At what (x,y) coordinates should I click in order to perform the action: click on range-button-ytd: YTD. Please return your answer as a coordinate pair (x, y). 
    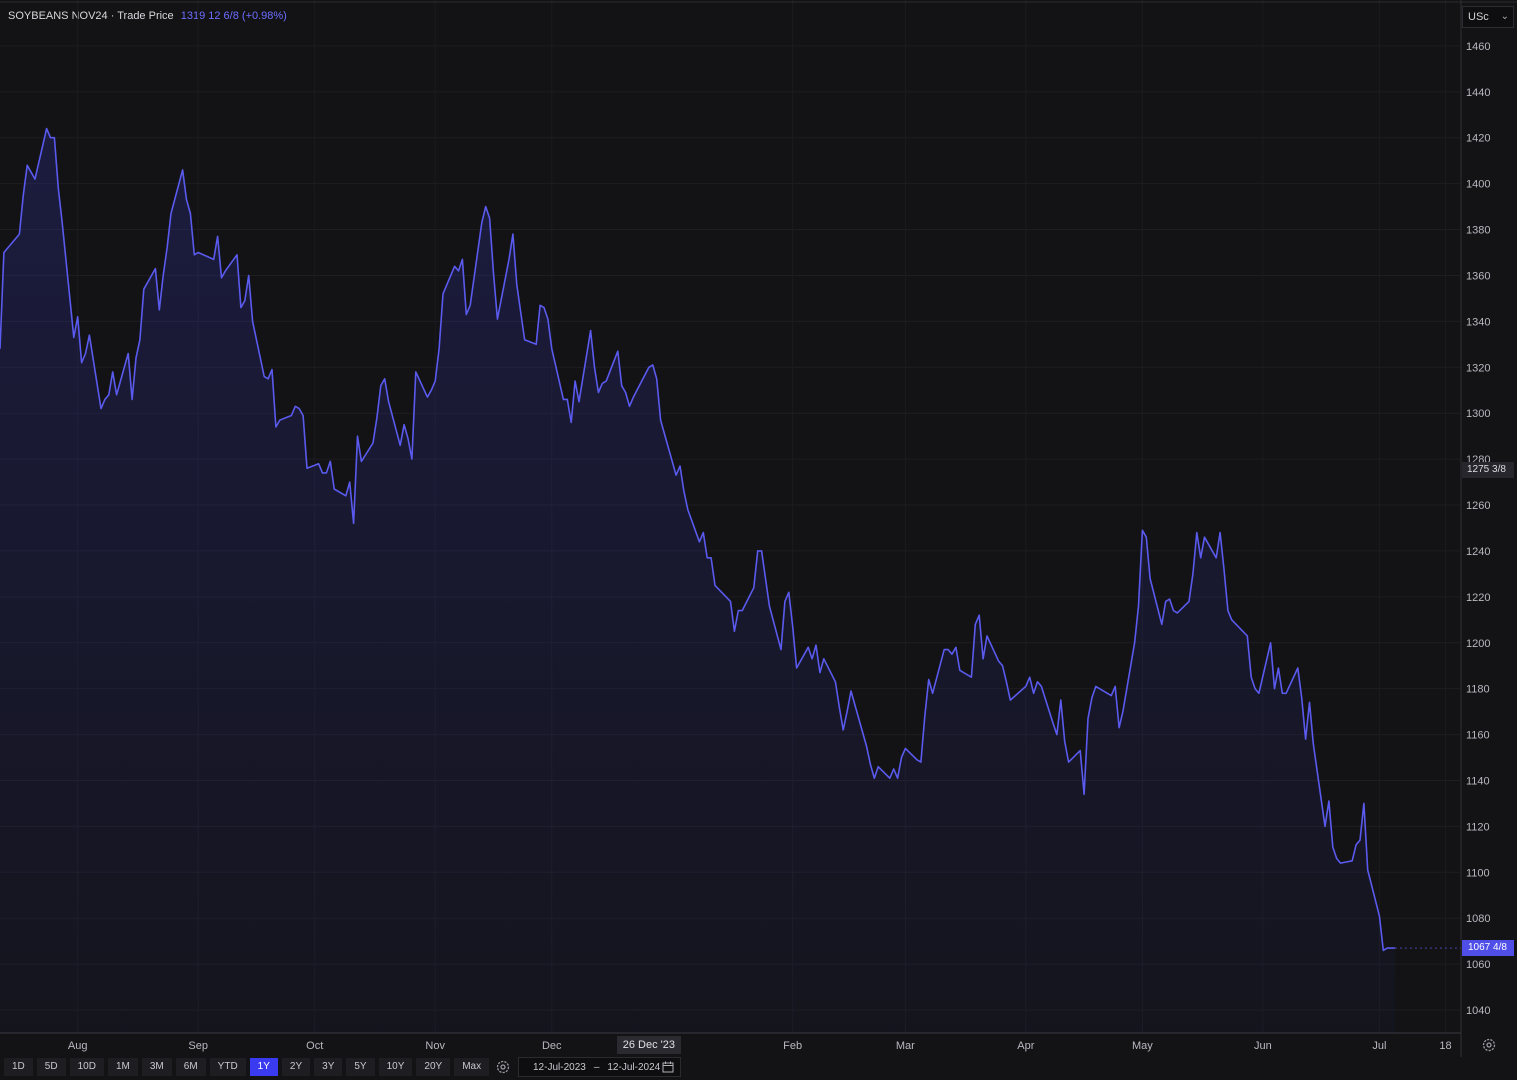
    Looking at the image, I should click on (227, 1067).